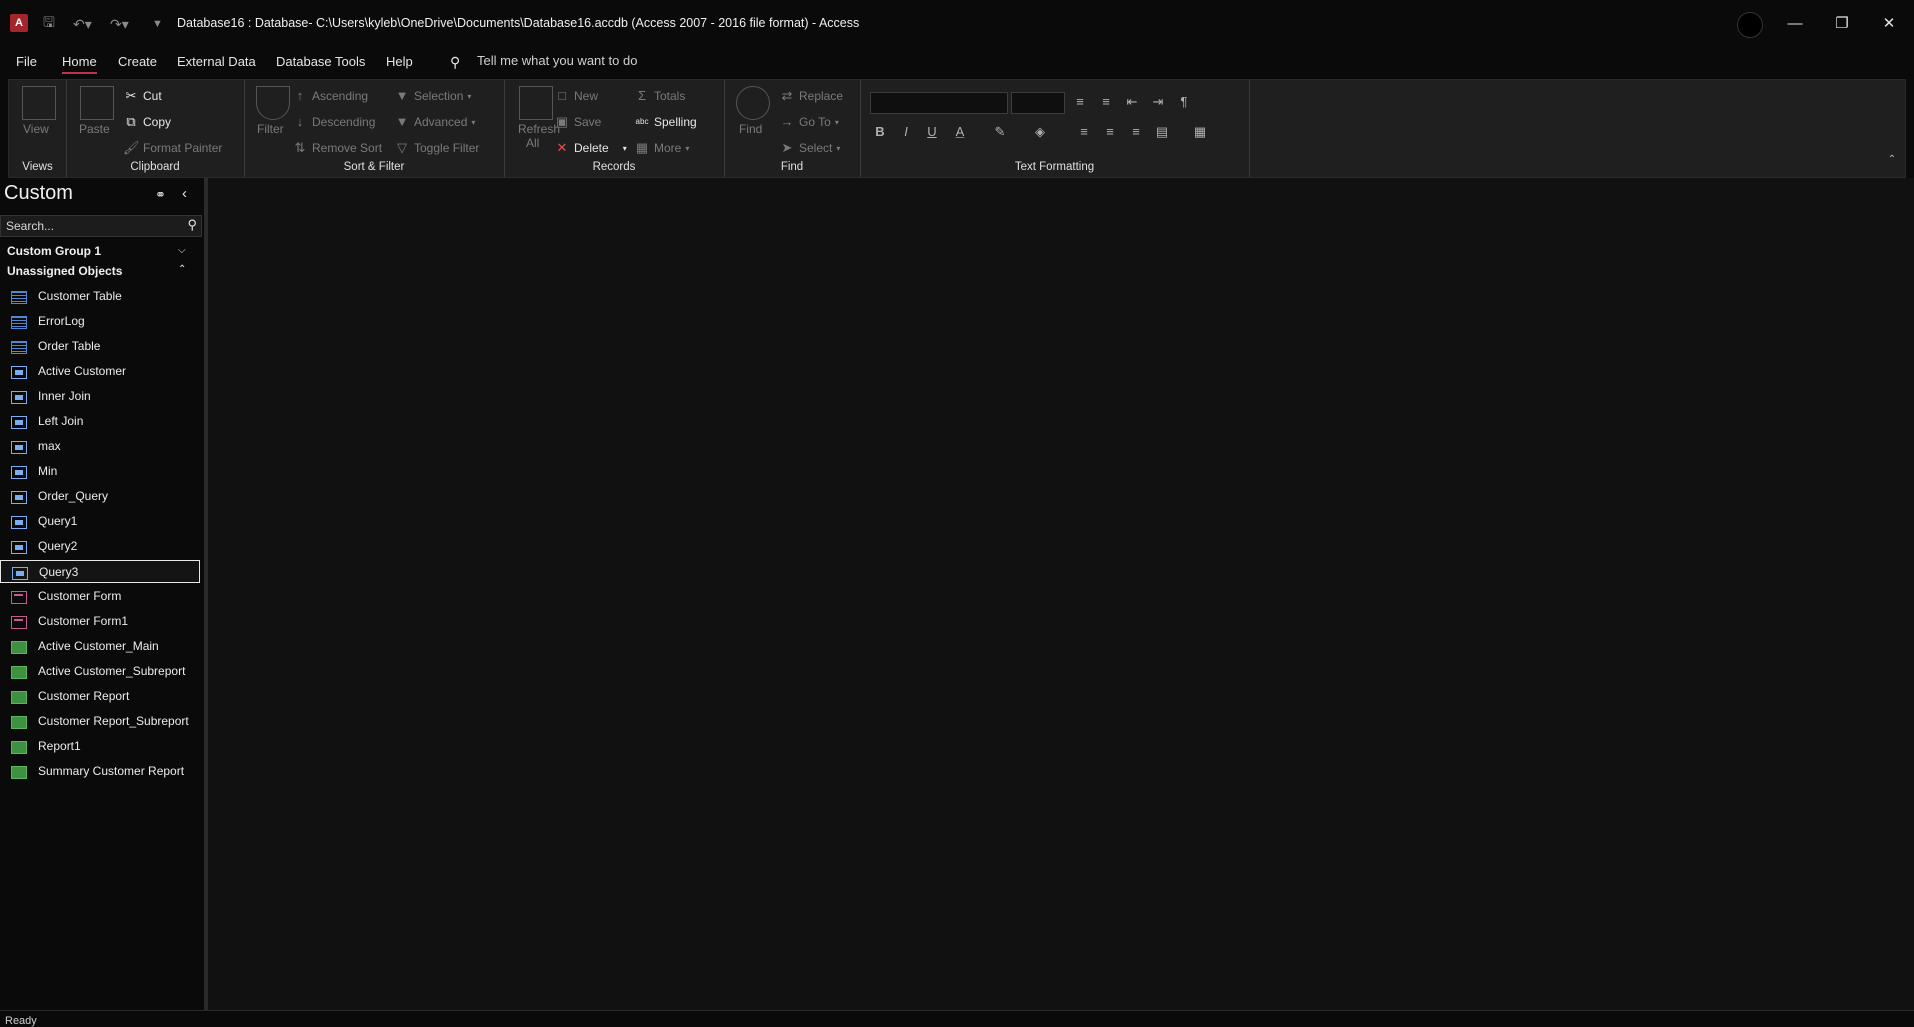  What do you see at coordinates (1842, 24) in the screenshot?
I see `restore-button: ❐` at bounding box center [1842, 24].